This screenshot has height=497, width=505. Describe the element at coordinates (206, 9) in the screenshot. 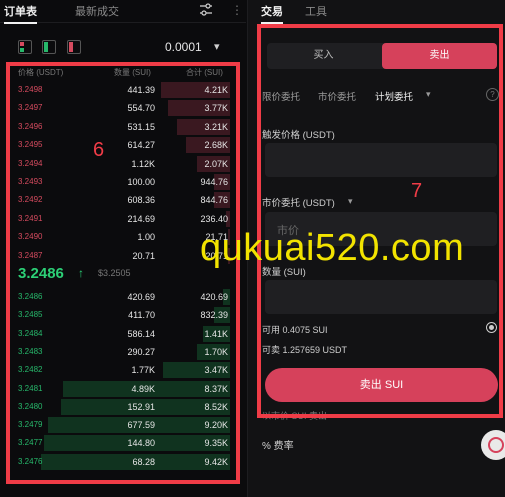

I see `settings-sliders-icon` at that location.